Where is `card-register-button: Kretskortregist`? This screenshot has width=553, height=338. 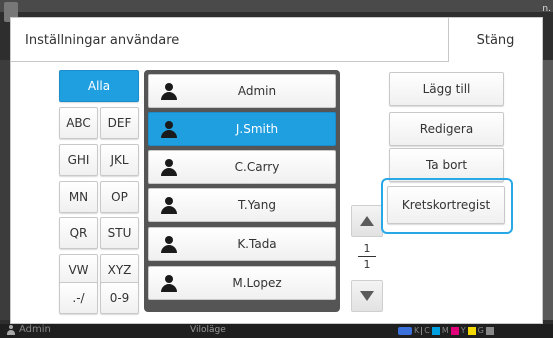
card-register-button: Kretskortregist is located at coordinates (446, 205).